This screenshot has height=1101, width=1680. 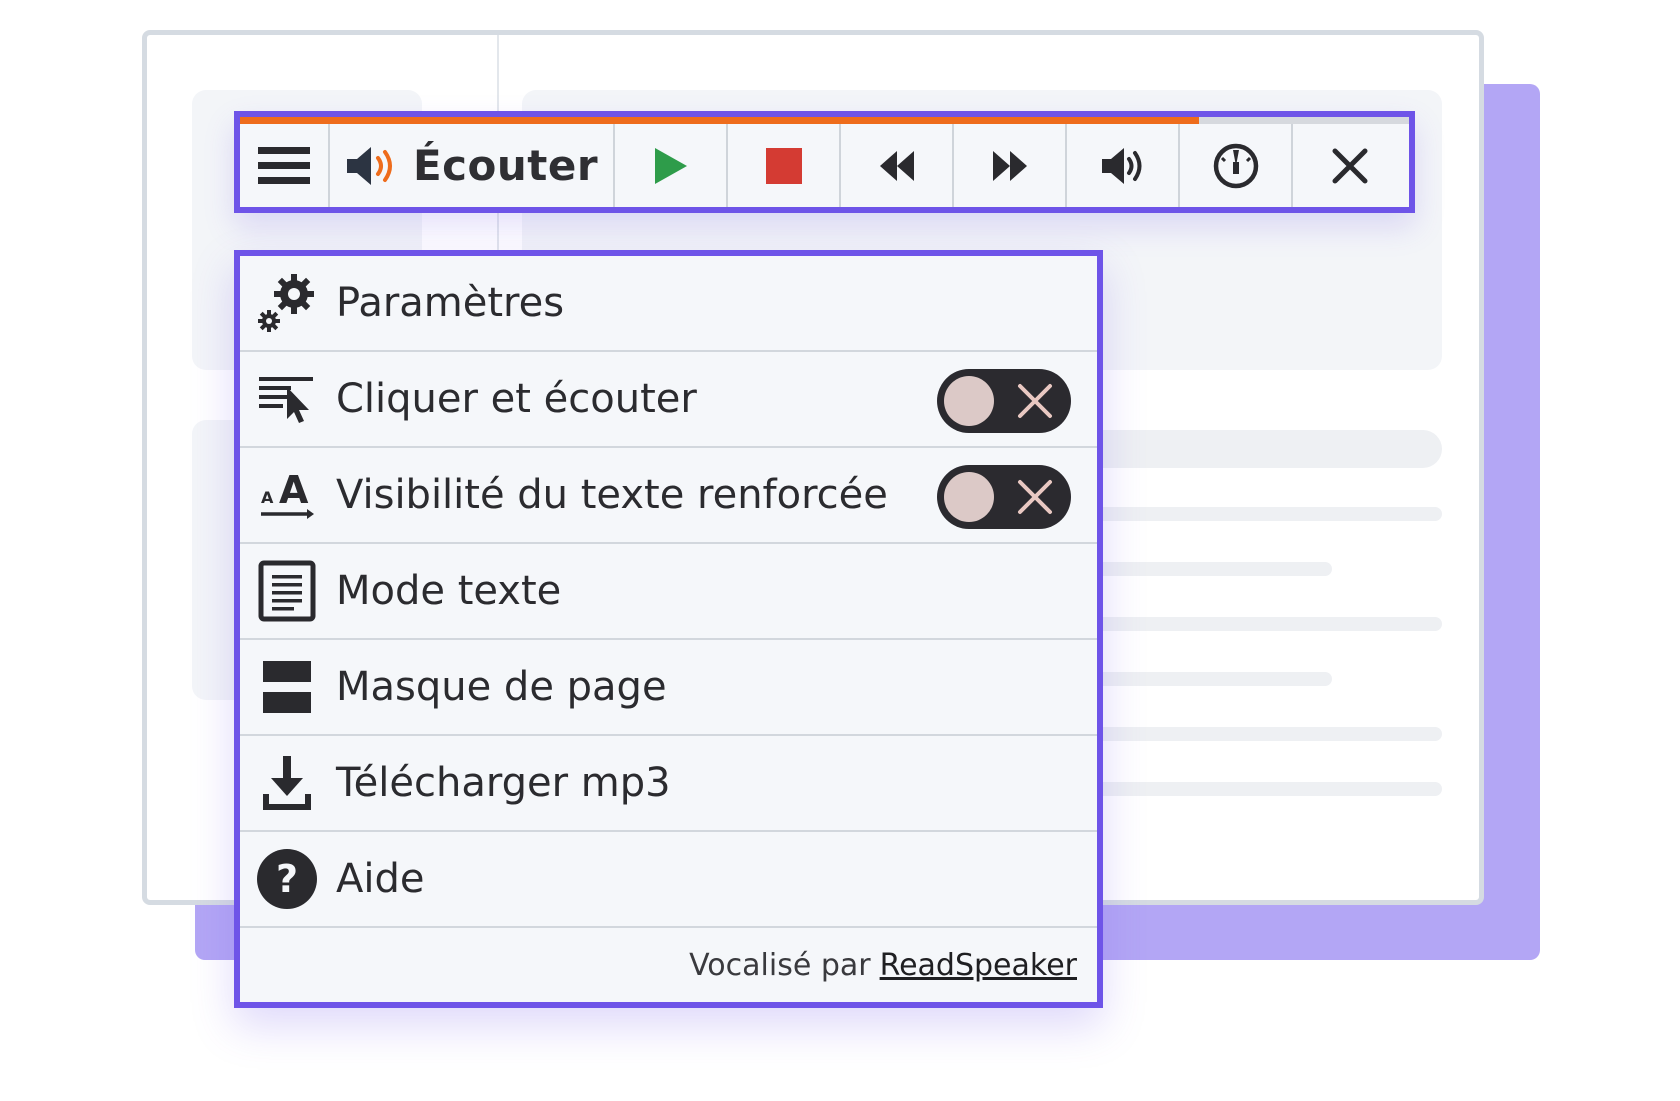 I want to click on close-icon, so click(x=1349, y=165).